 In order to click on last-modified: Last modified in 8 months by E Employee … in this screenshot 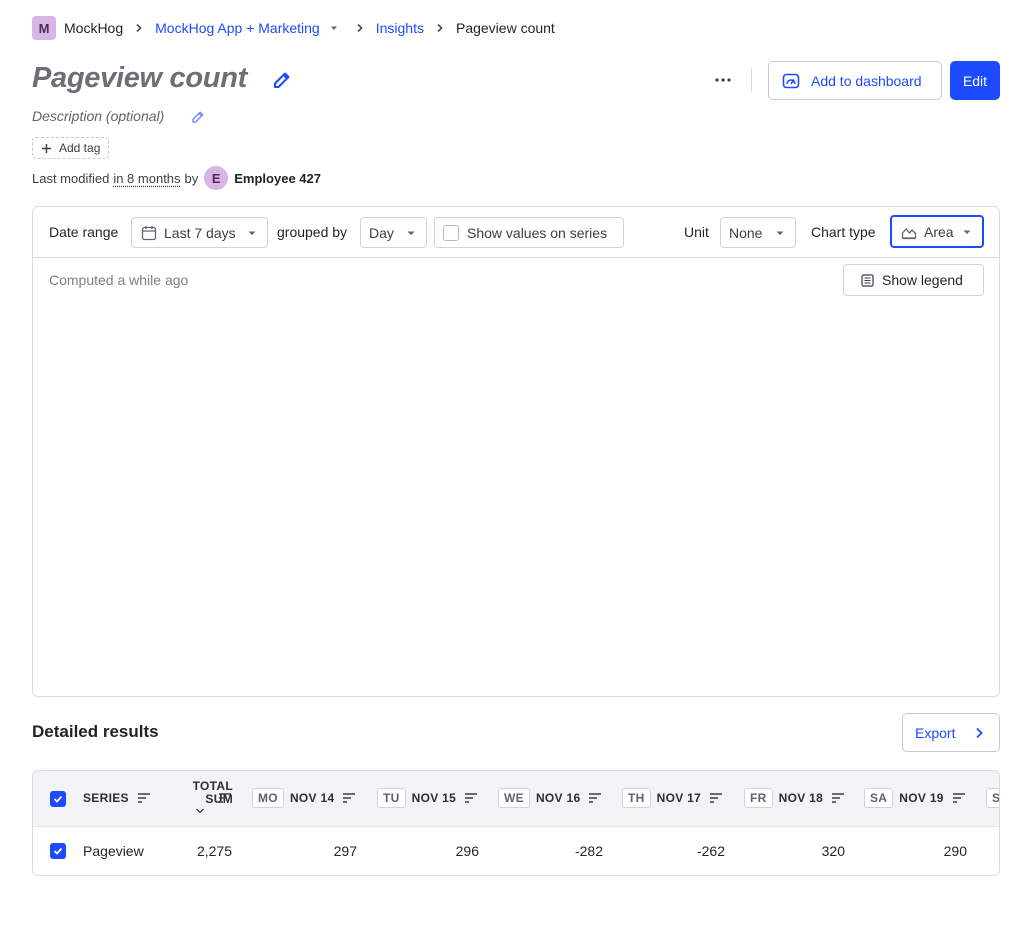, I will do `click(176, 178)`.